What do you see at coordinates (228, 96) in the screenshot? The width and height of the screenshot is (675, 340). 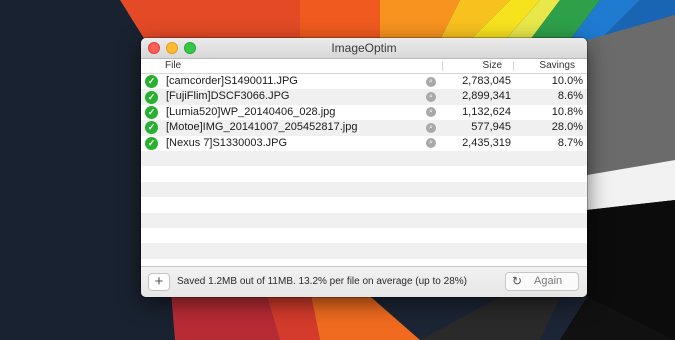 I see `file-name: [FujiFlim]DSCF3066.JPG` at bounding box center [228, 96].